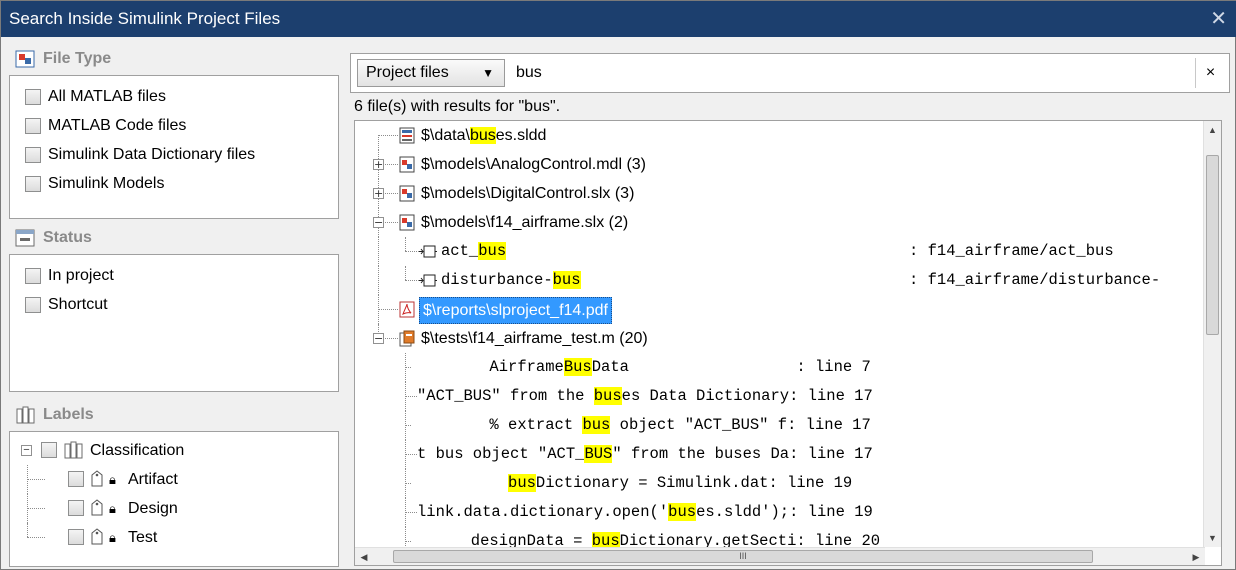 This screenshot has height=570, width=1236. I want to click on label-item-text: Test, so click(143, 537).